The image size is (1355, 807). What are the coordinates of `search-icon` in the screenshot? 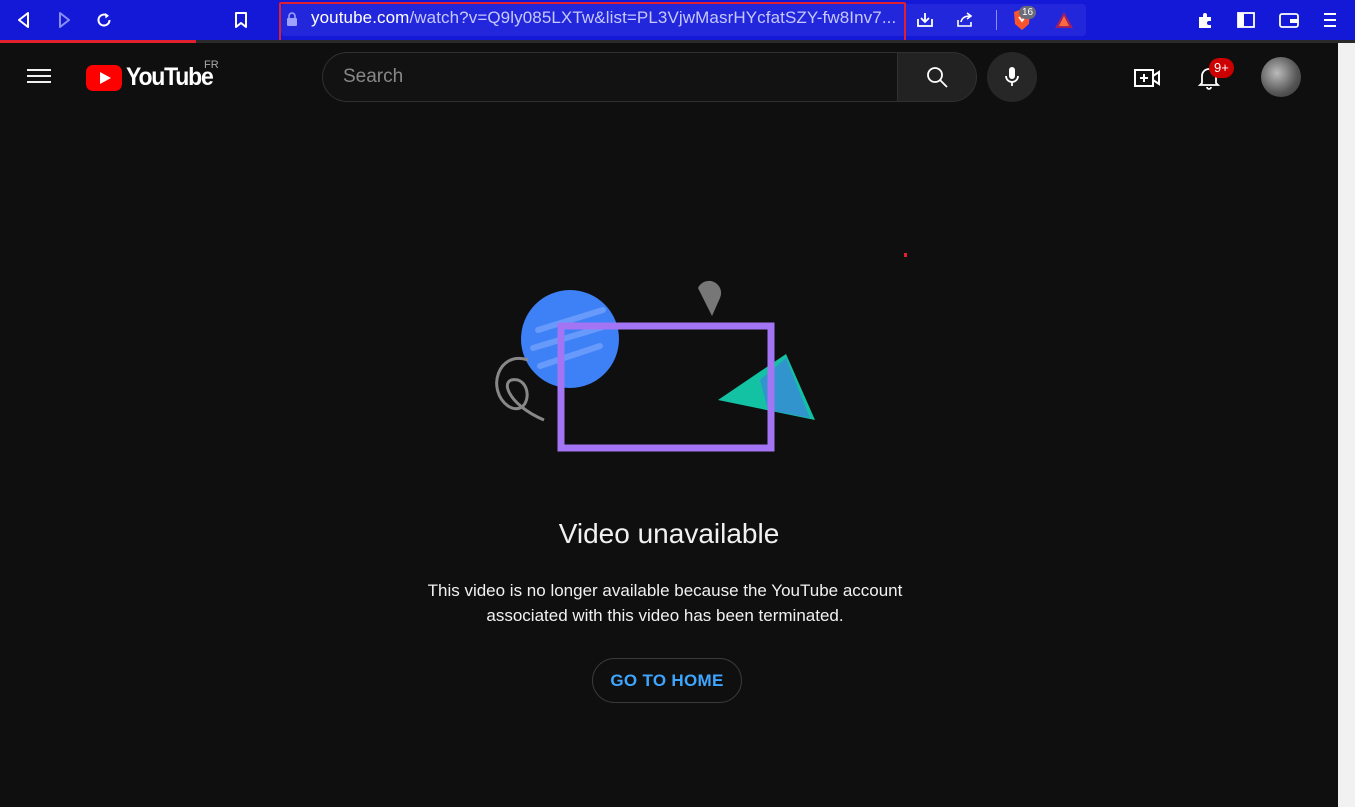 It's located at (937, 77).